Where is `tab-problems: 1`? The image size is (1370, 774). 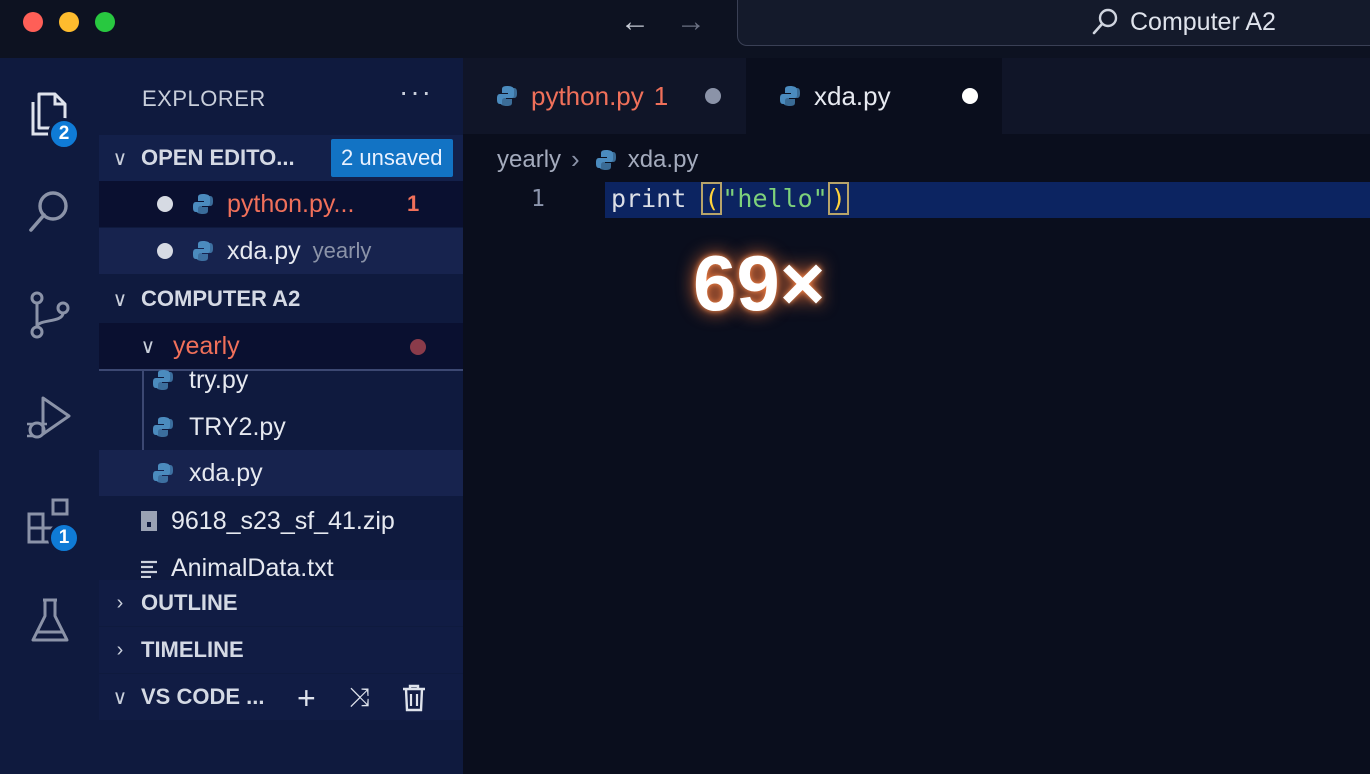 tab-problems: 1 is located at coordinates (661, 95).